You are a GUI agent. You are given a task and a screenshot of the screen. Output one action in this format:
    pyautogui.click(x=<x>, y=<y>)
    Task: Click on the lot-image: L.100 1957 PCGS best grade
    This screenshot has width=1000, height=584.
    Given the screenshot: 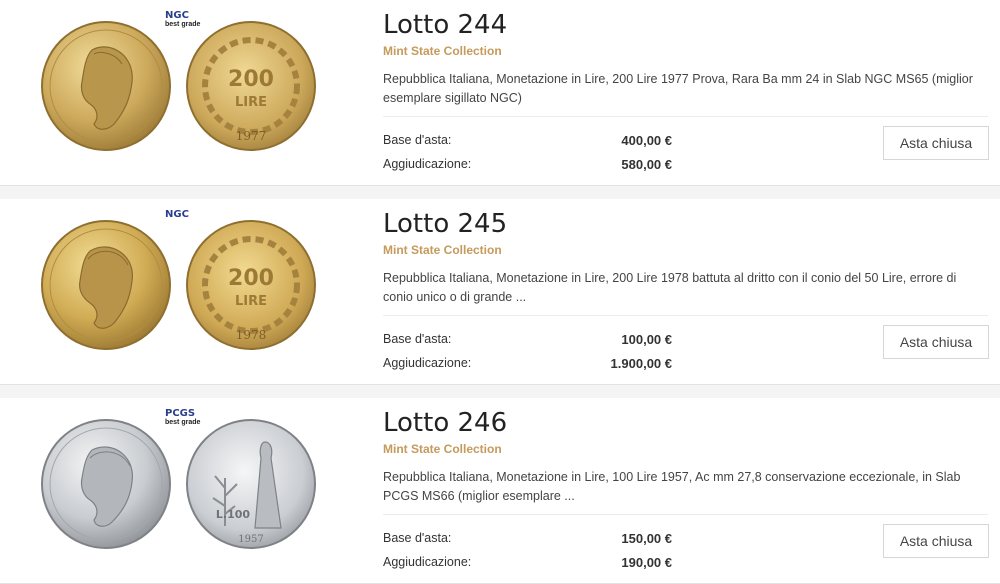 What is the action you would take?
    pyautogui.click(x=190, y=490)
    